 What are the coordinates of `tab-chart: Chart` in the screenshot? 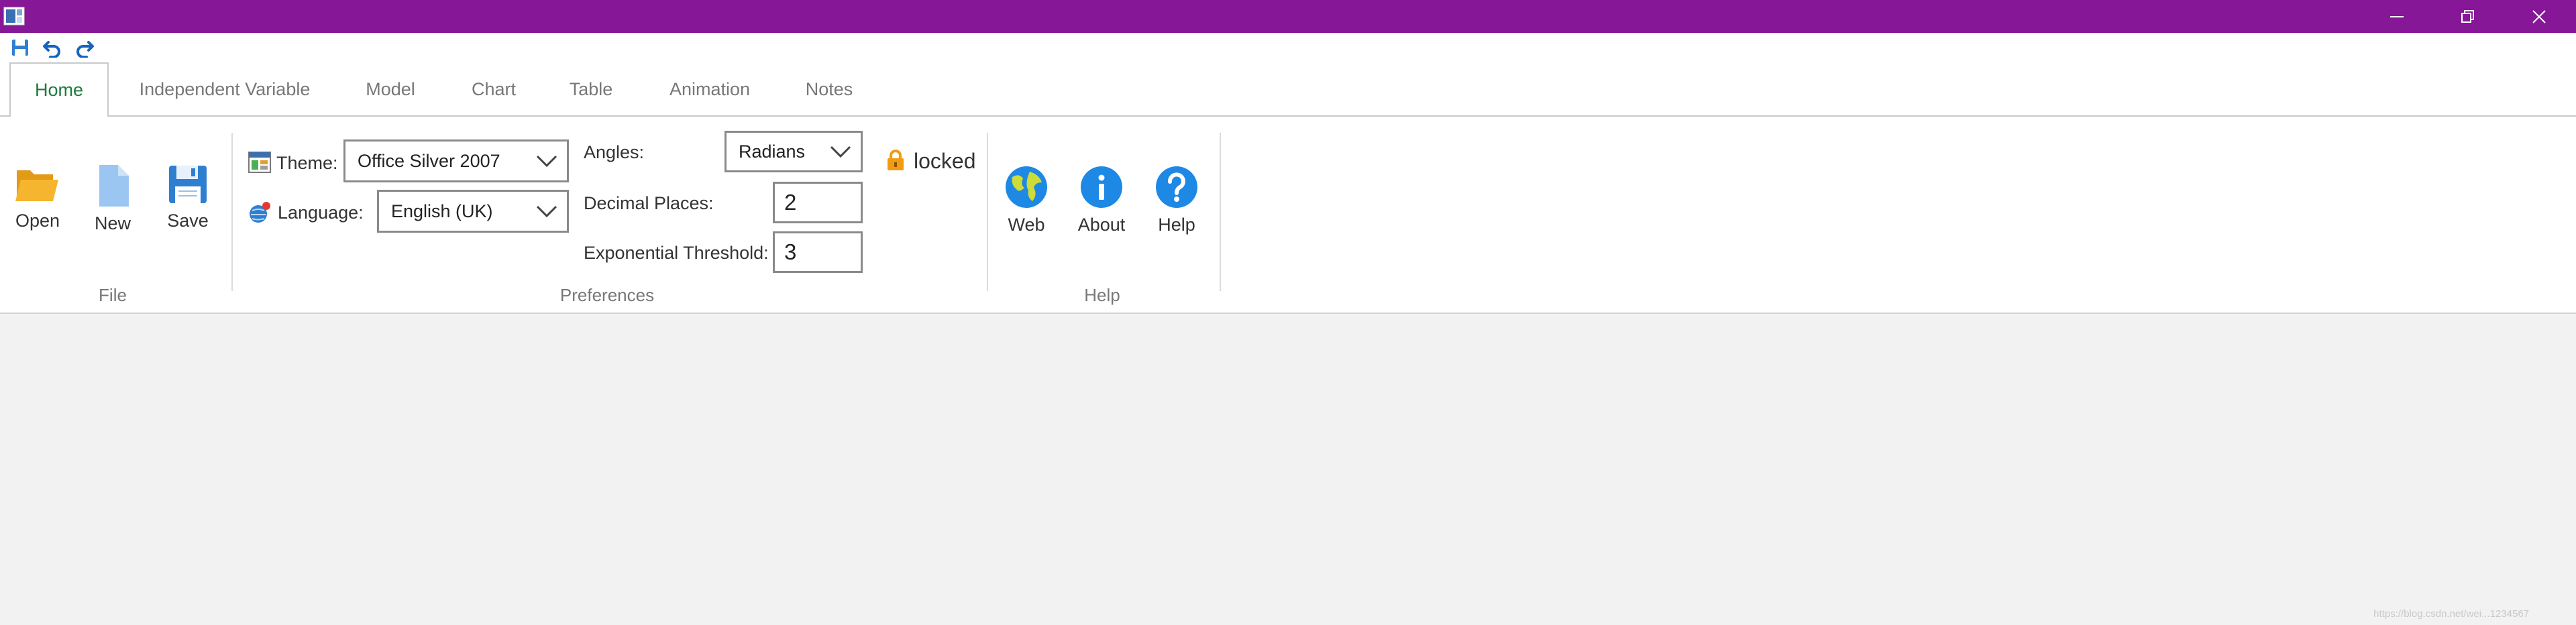 It's located at (494, 89).